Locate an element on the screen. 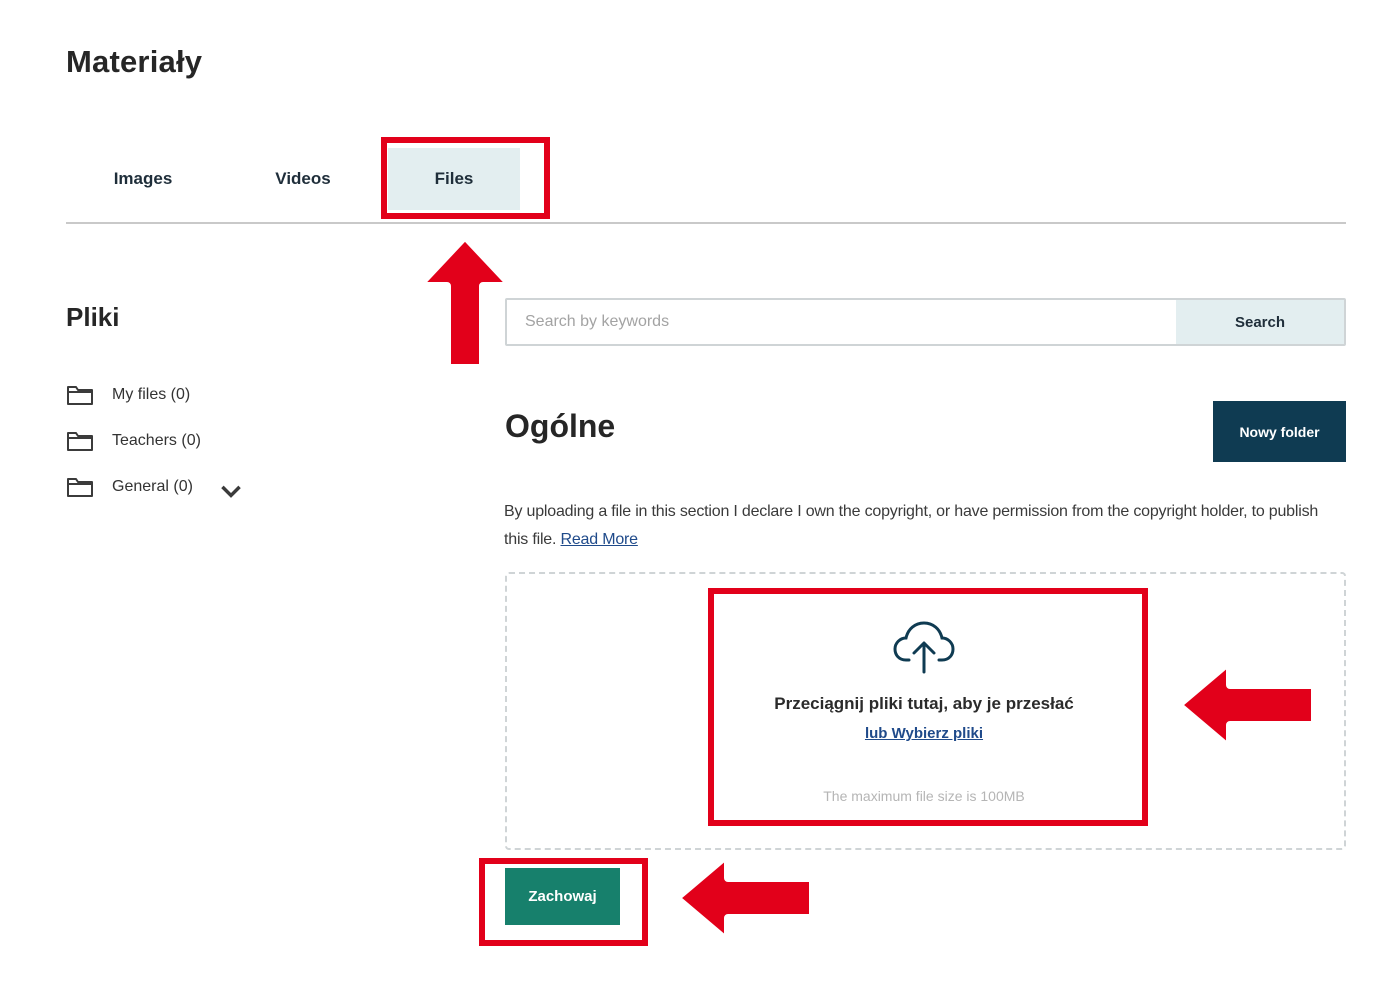 The width and height of the screenshot is (1398, 984). arrow-up-icon is located at coordinates (465, 302).